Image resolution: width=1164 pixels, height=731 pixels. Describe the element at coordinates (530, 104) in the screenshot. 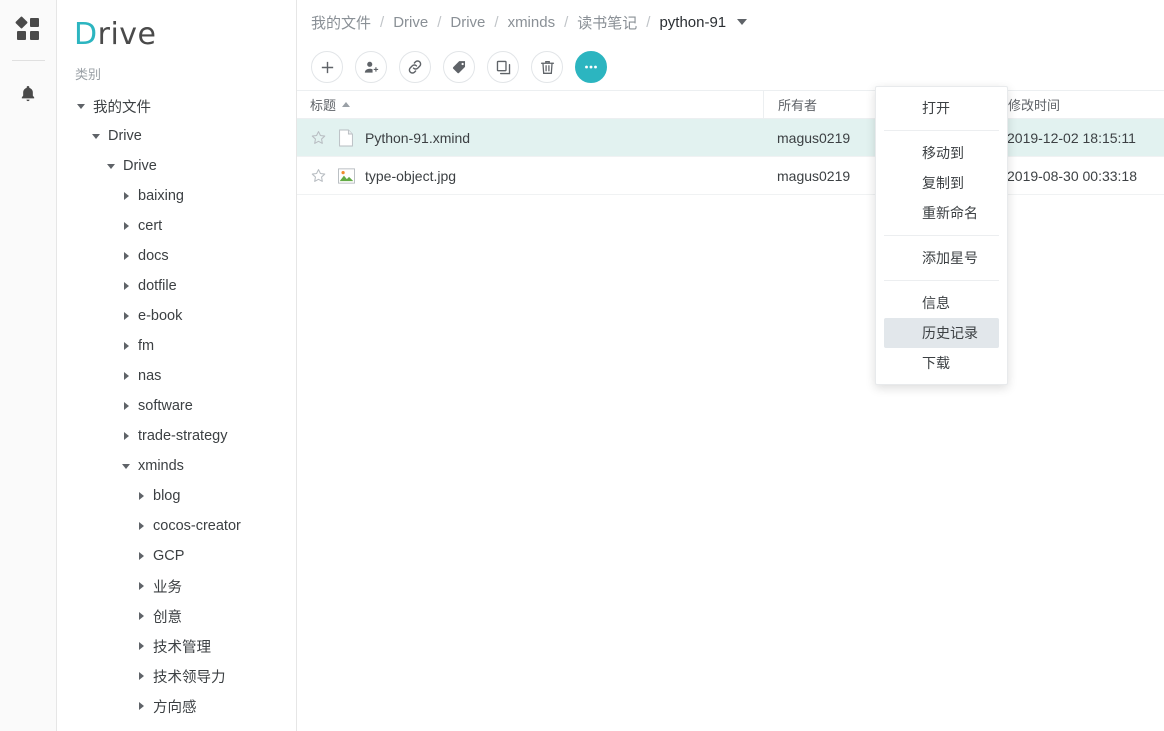

I see `column-header-title: 标题` at that location.